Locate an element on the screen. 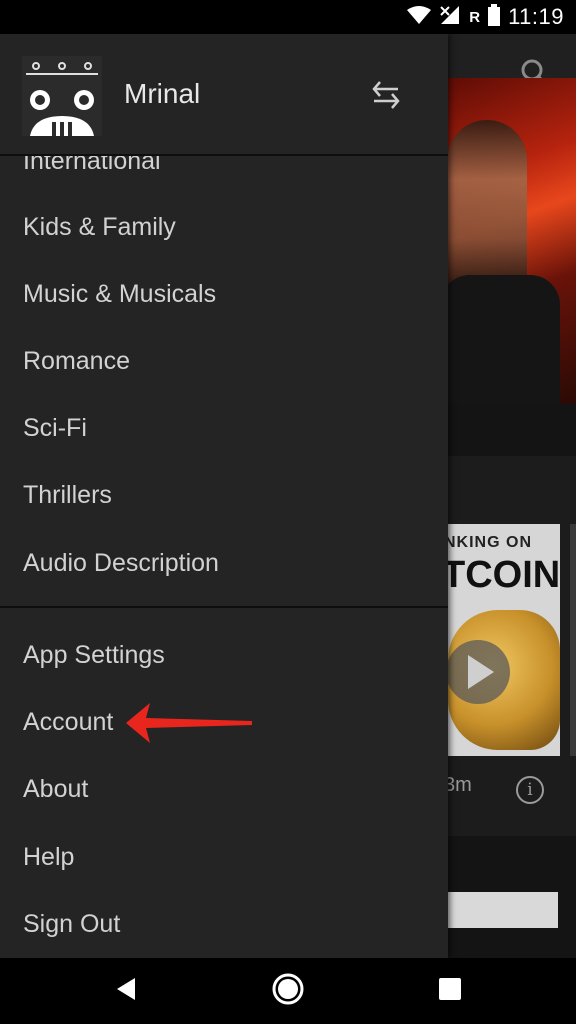 Image resolution: width=576 pixels, height=1024 pixels. menu-divider is located at coordinates (224, 607).